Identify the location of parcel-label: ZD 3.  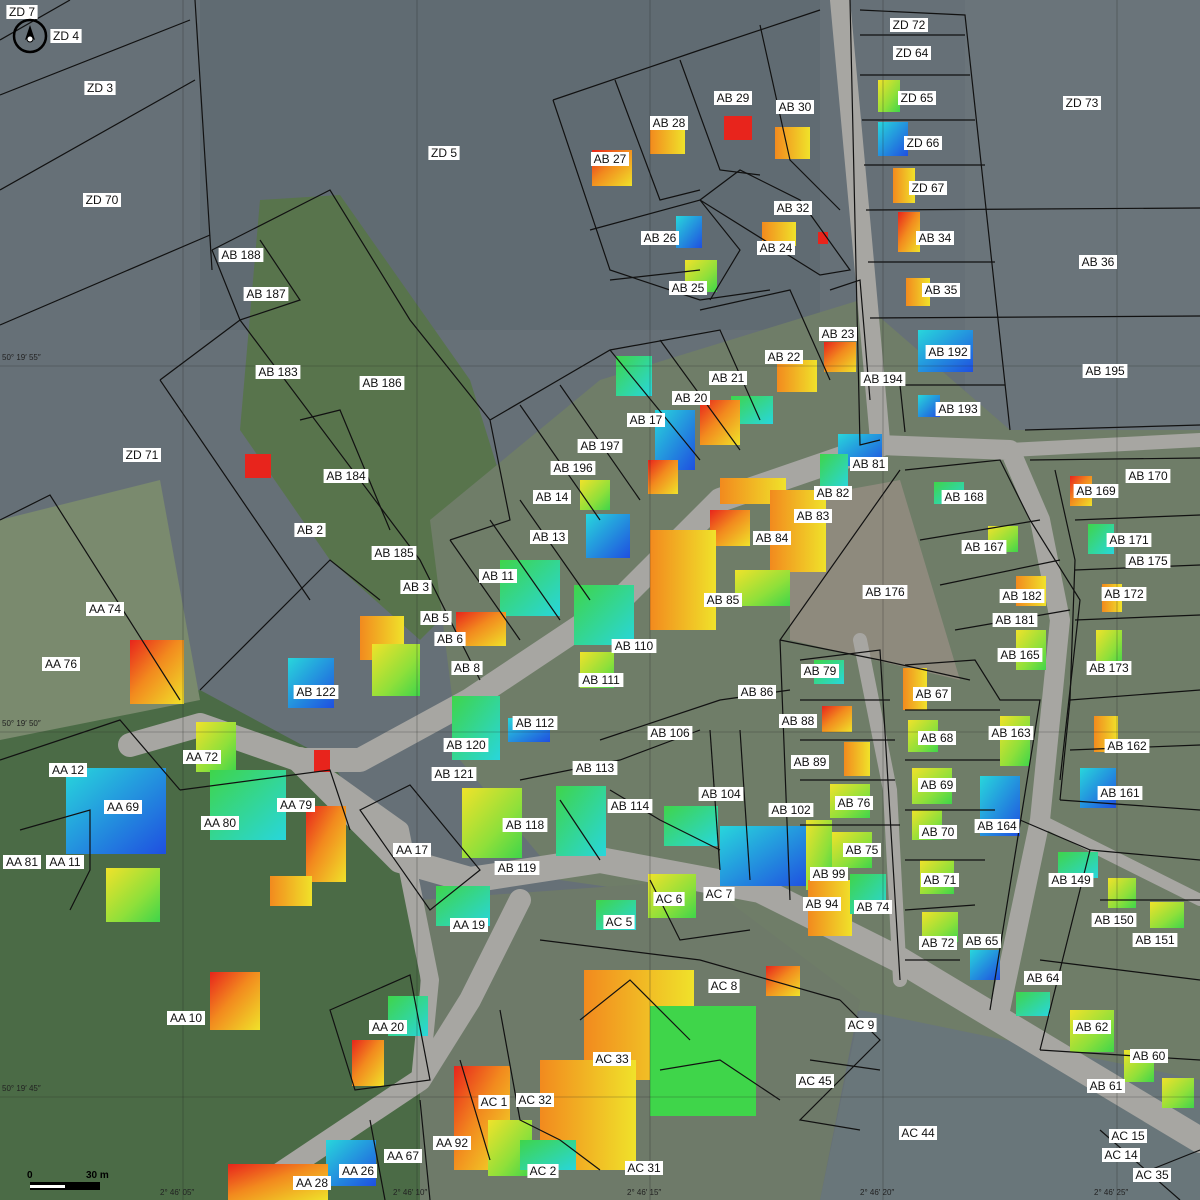
(100, 88).